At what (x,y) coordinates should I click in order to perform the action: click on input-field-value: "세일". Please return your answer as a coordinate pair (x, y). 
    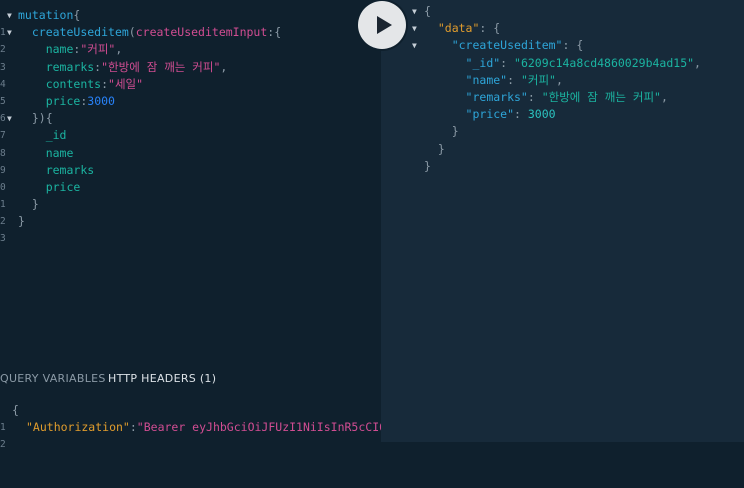
    Looking at the image, I should click on (126, 83).